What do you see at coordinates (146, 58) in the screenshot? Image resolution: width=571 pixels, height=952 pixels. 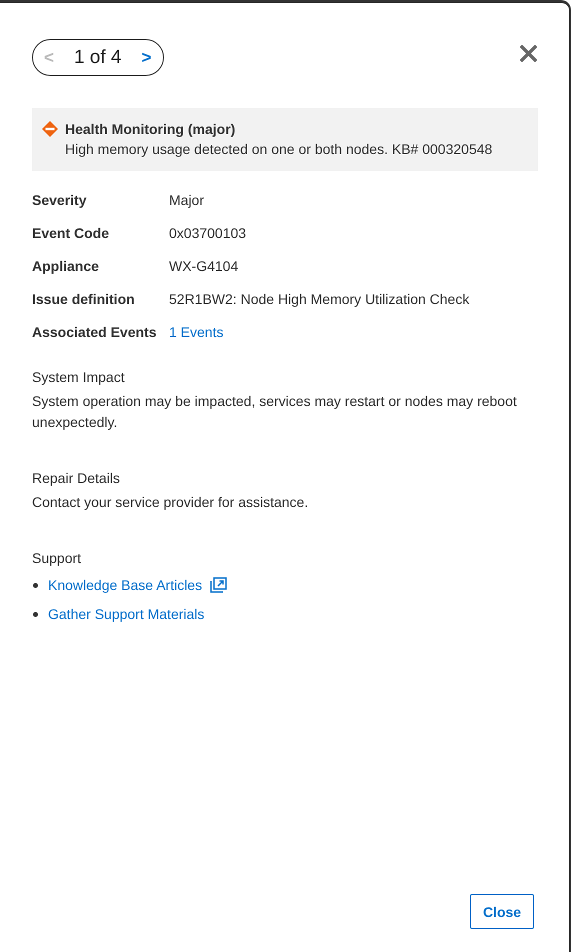 I see `next-button: >` at bounding box center [146, 58].